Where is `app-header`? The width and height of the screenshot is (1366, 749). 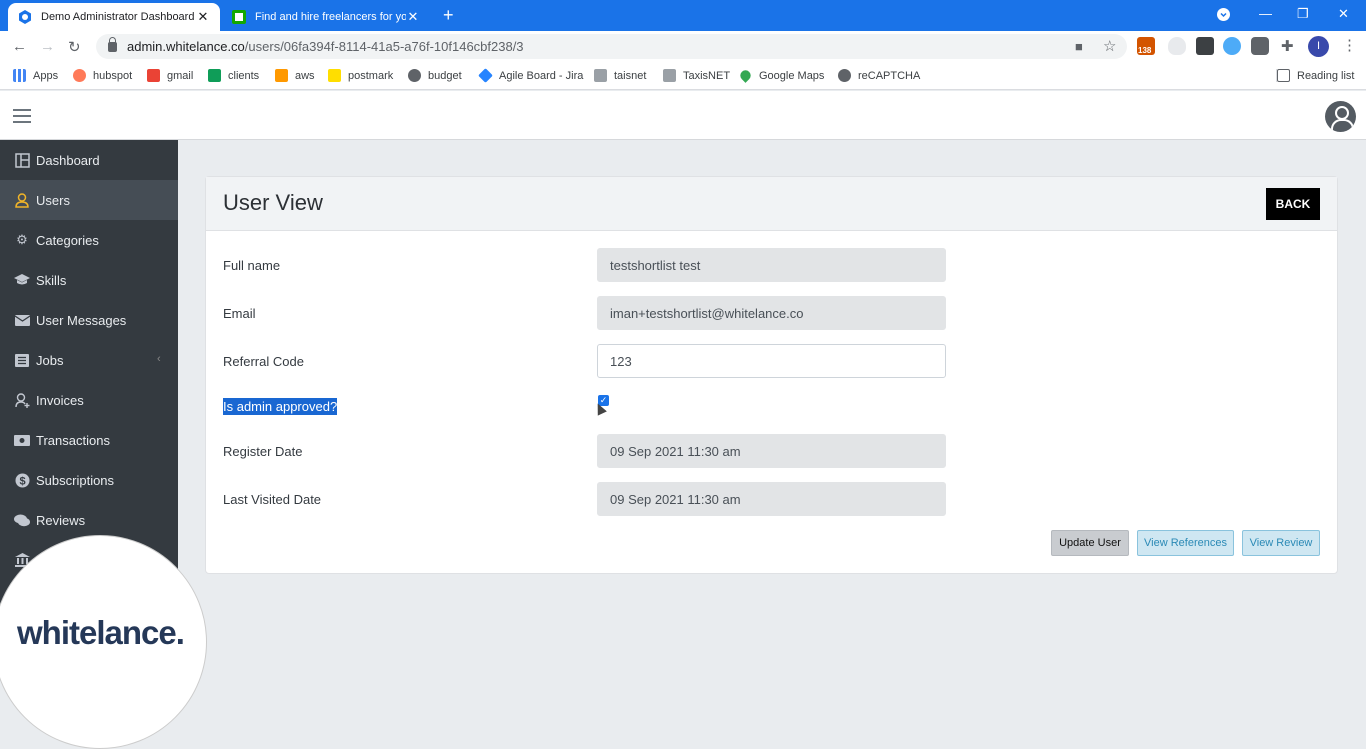
app-header is located at coordinates (683, 115).